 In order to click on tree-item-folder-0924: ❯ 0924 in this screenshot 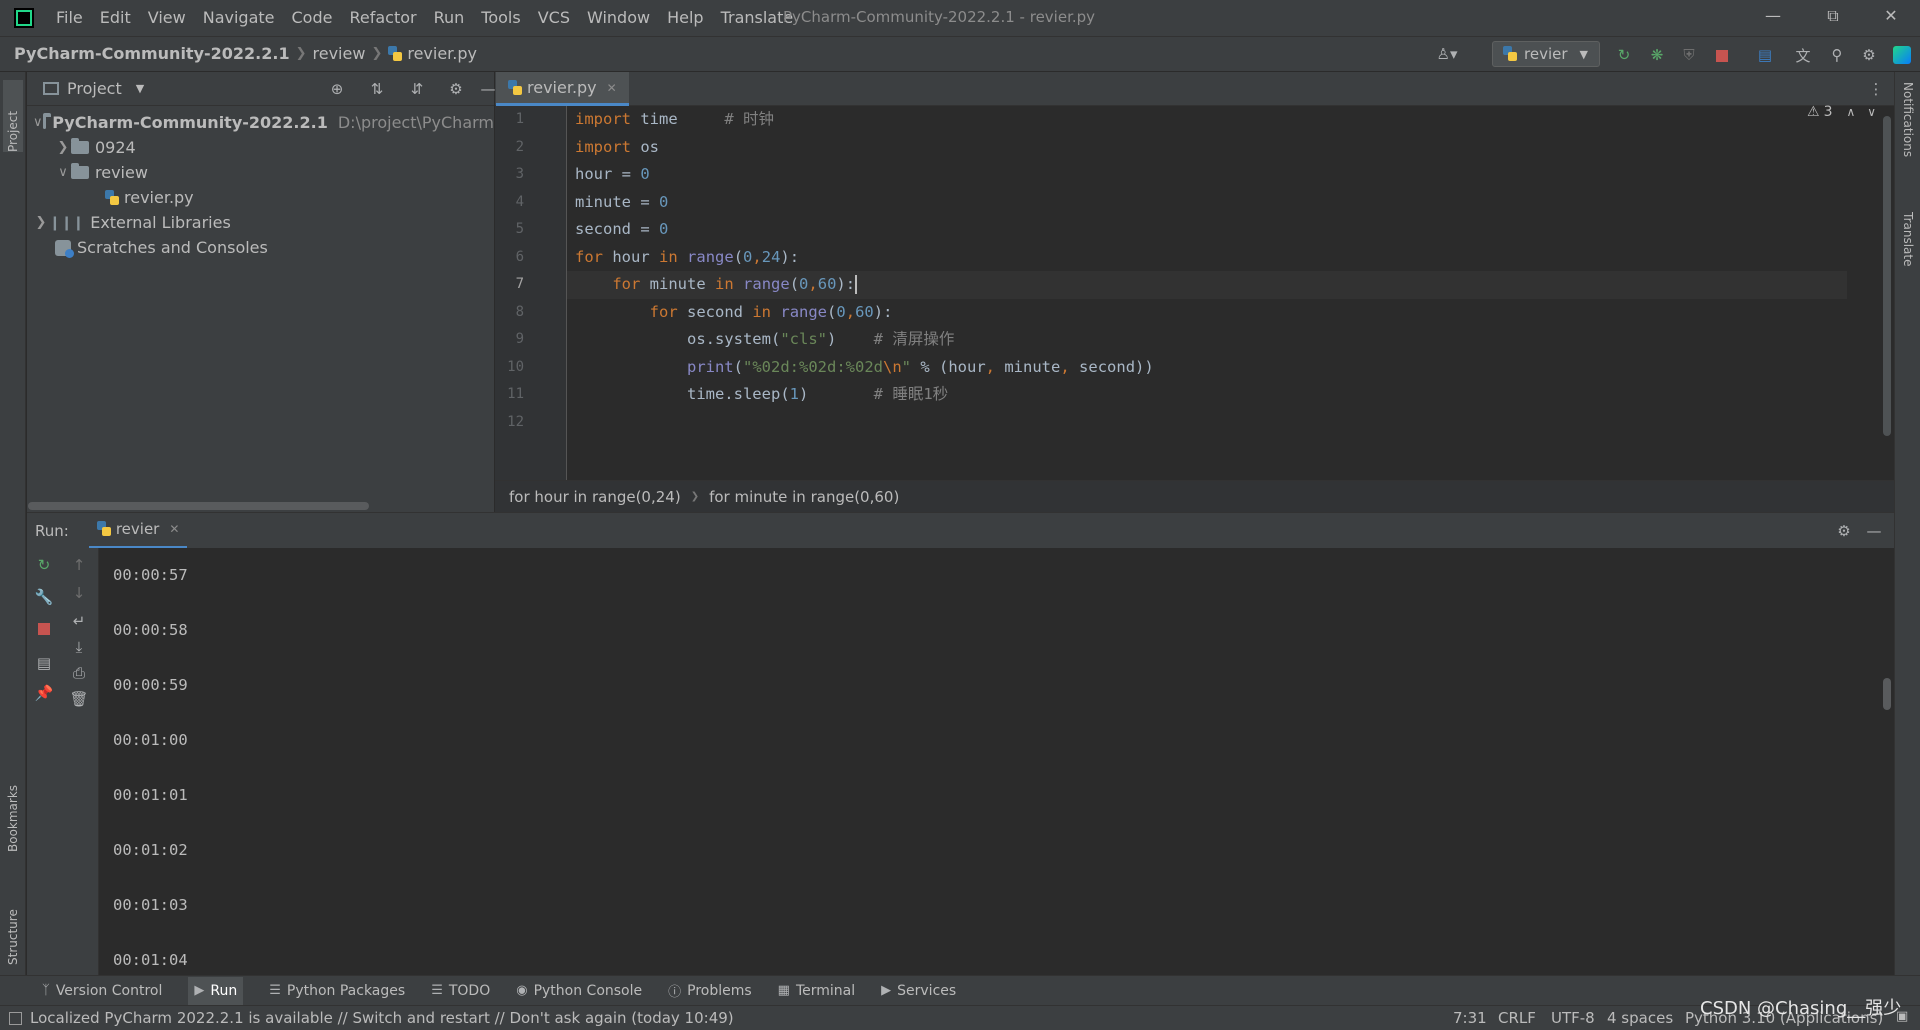, I will do `click(260, 147)`.